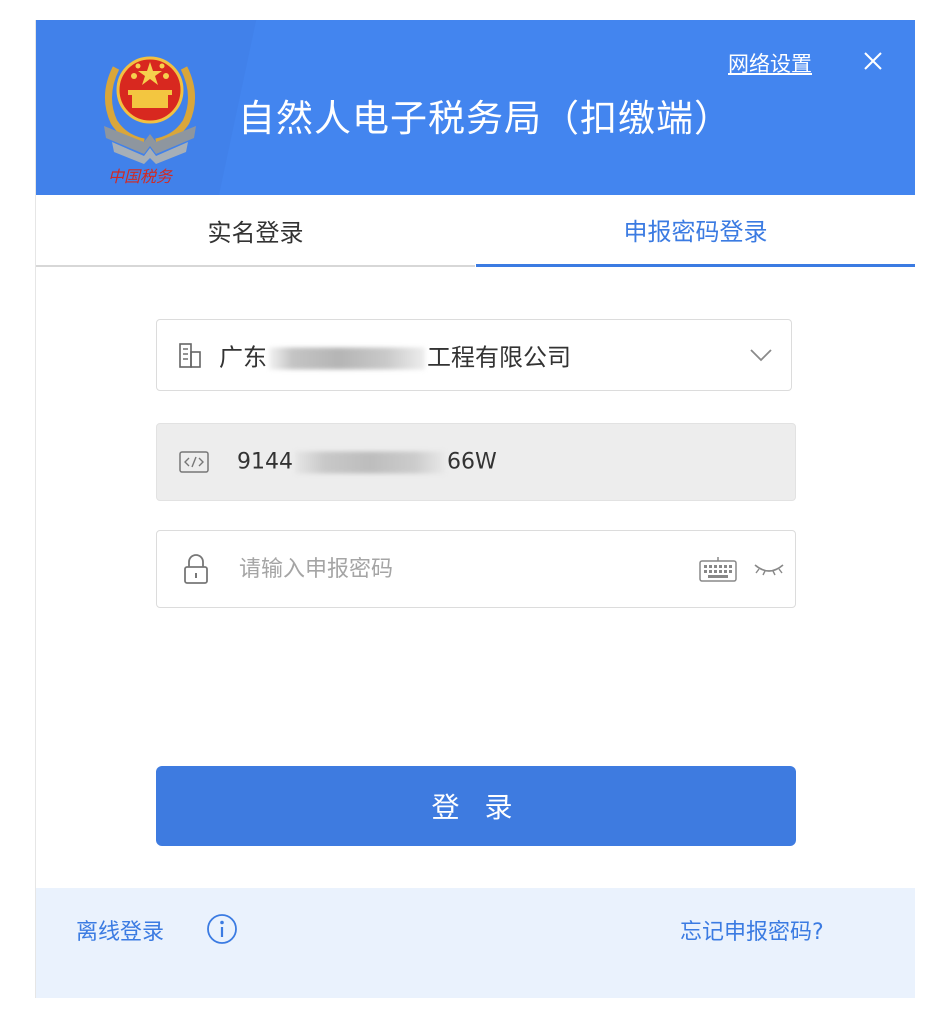  What do you see at coordinates (459, 569) in the screenshot?
I see `password-input` at bounding box center [459, 569].